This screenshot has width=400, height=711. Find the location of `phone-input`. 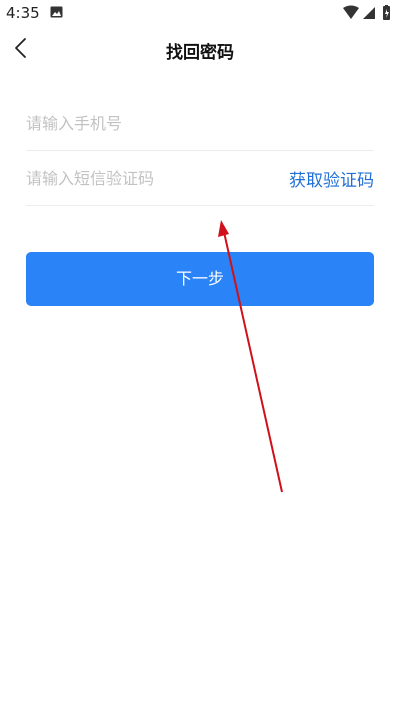

phone-input is located at coordinates (200, 123).